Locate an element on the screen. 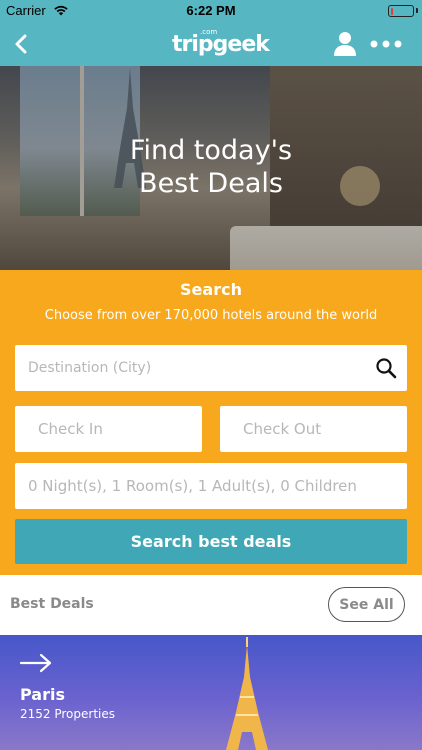  check-out-label: Check Out is located at coordinates (282, 429).